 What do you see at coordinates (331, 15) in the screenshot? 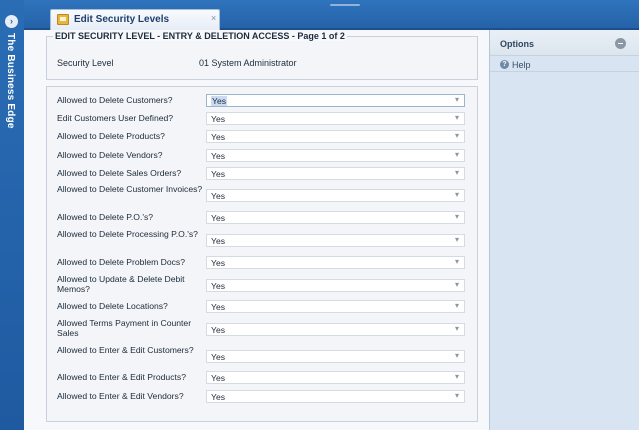
I see `tab-bar: Edit Security Levels ×` at bounding box center [331, 15].